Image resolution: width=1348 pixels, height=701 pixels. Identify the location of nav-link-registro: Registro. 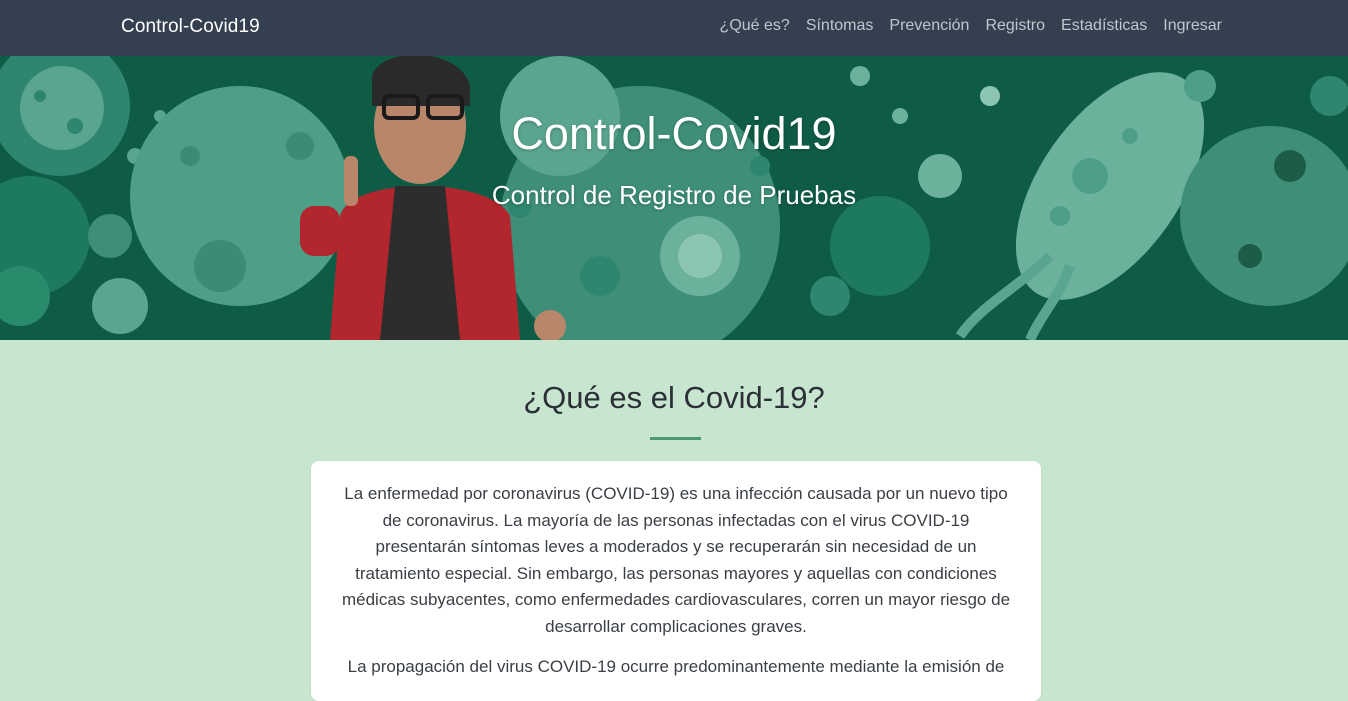
(1015, 26).